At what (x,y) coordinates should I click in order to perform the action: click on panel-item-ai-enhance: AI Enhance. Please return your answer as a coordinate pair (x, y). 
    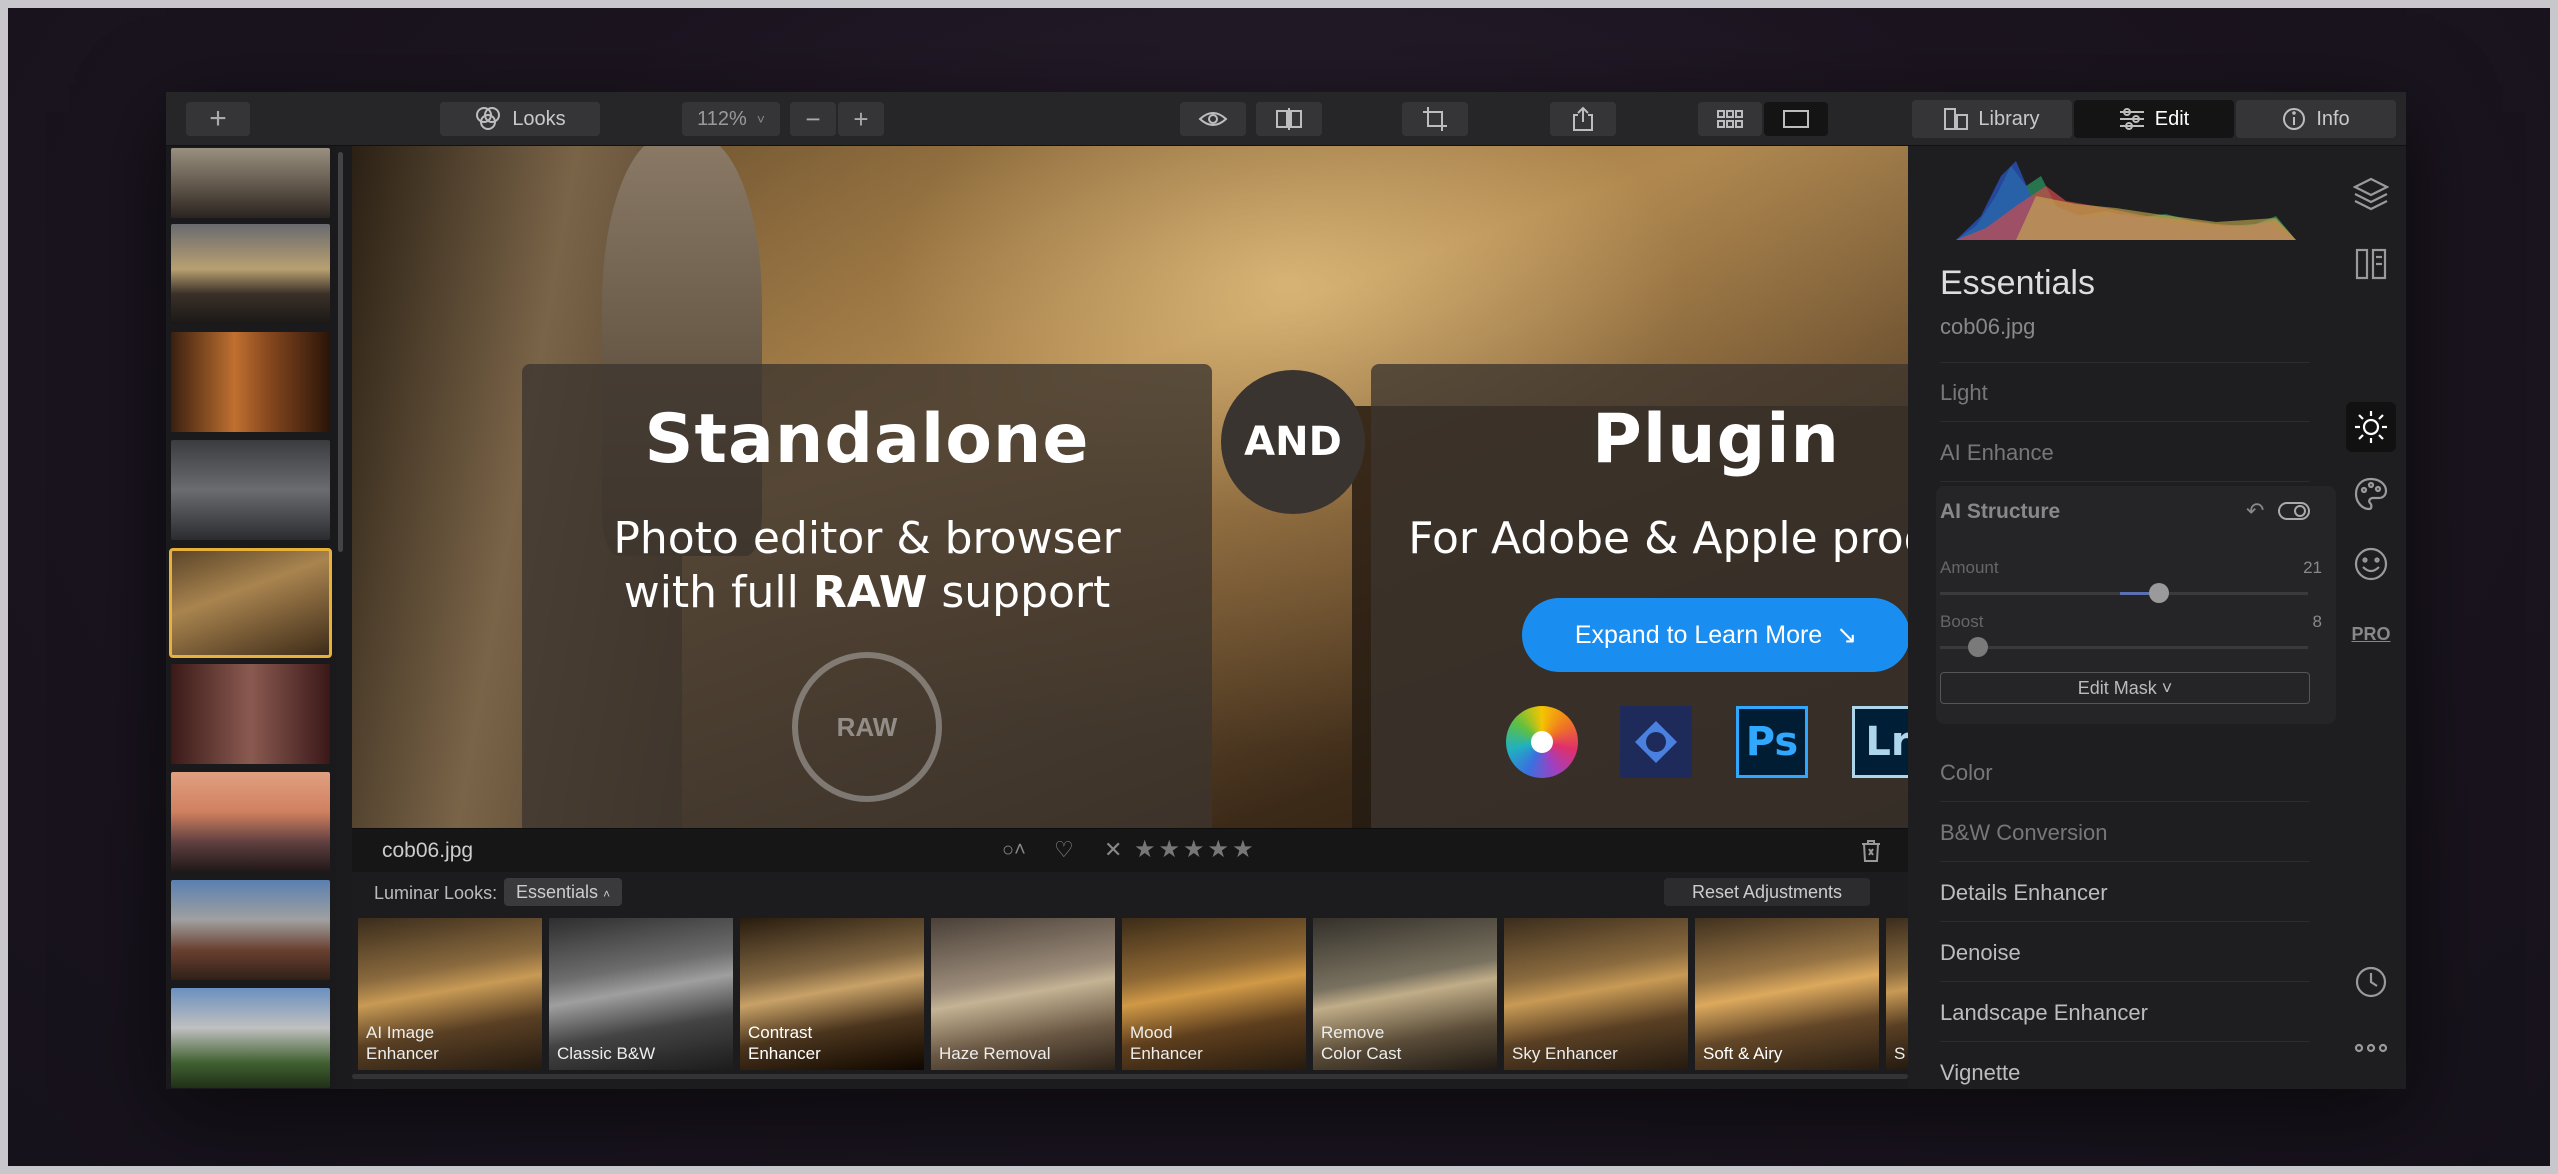
    Looking at the image, I should click on (2125, 453).